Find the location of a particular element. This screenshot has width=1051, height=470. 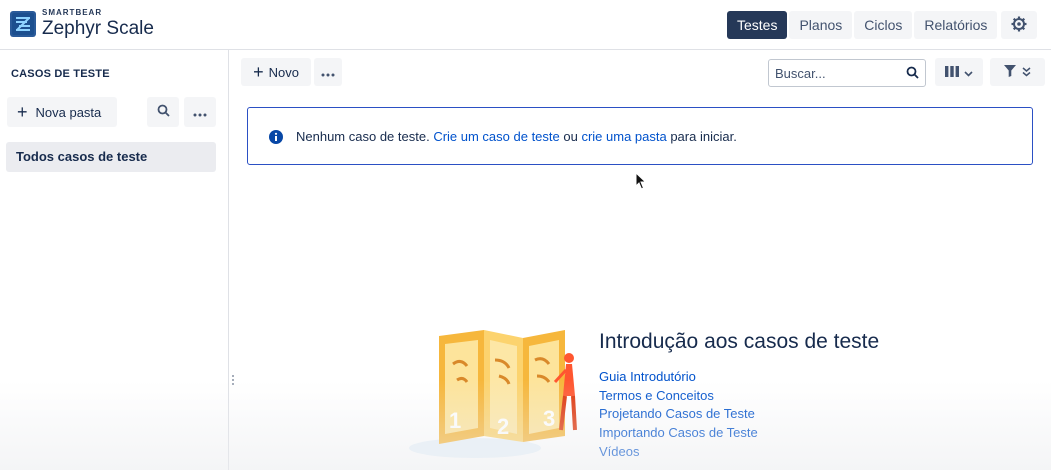

folder-search-button is located at coordinates (163, 112).